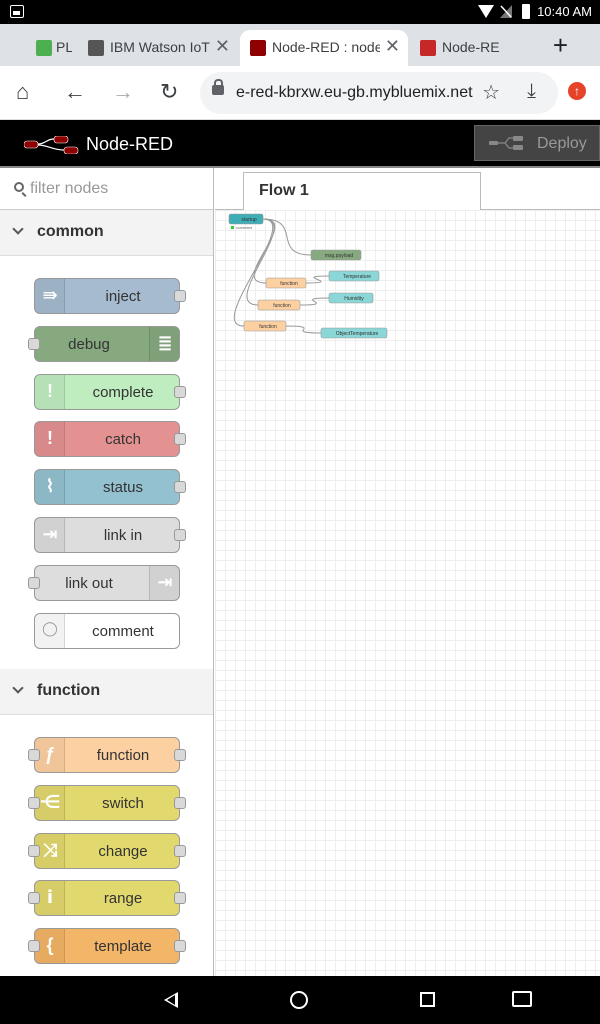  What do you see at coordinates (522, 999) in the screenshot?
I see `rotate-screen-icon` at bounding box center [522, 999].